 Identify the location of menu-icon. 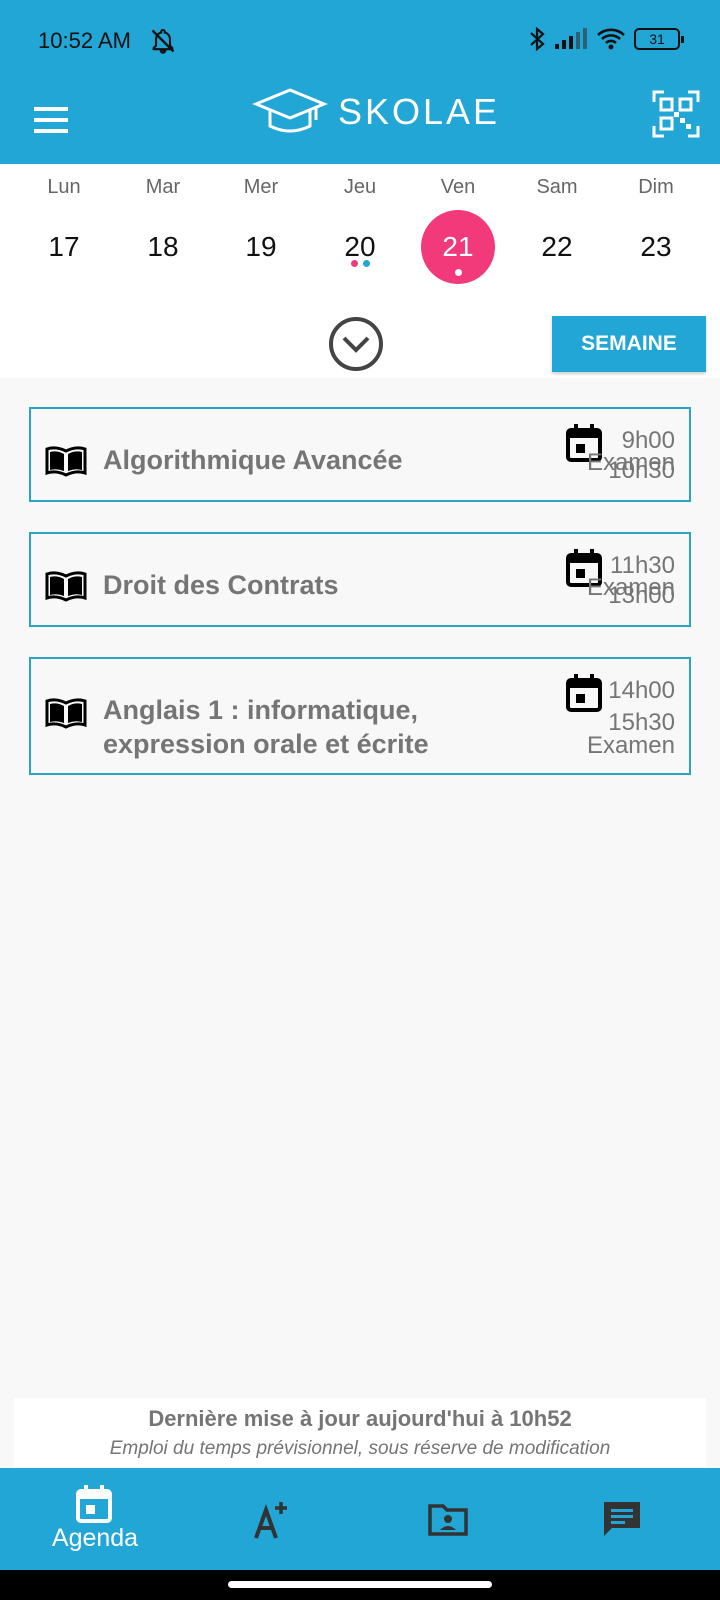
(53, 121).